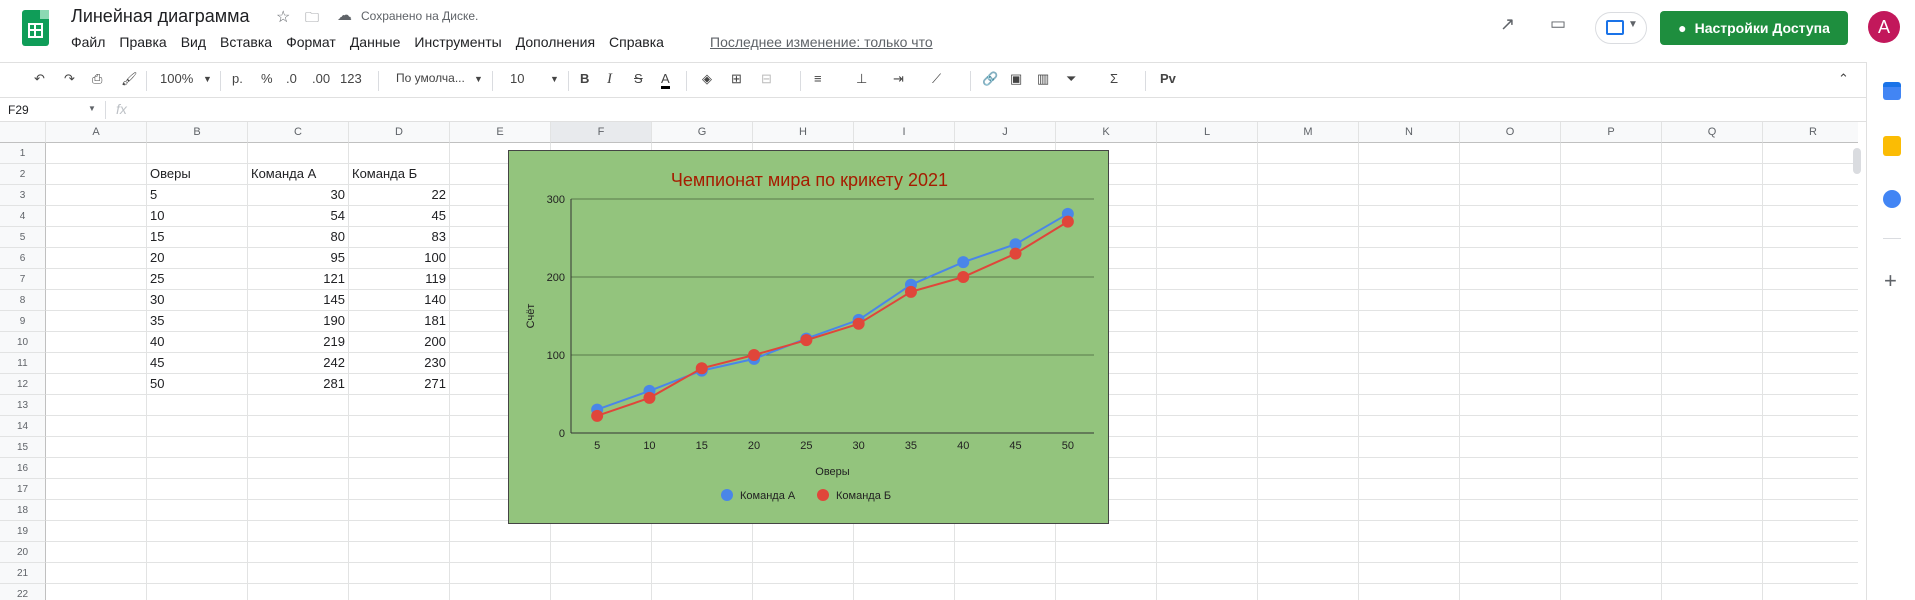 Image resolution: width=1915 pixels, height=600 pixels. Describe the element at coordinates (23, 363) in the screenshot. I see `row-header-11: 11` at that location.